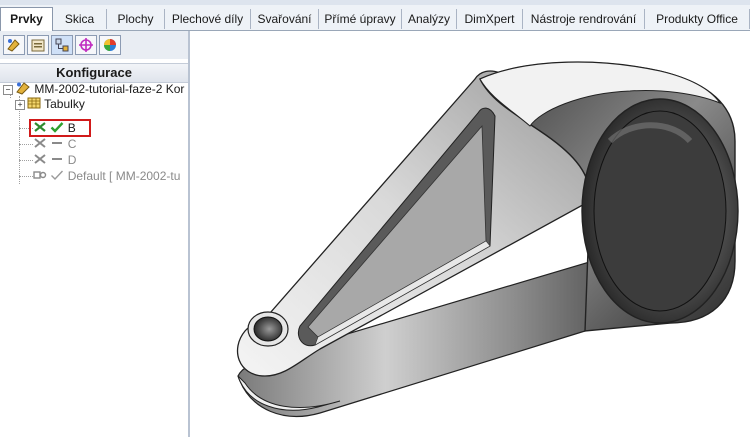  I want to click on tab-nastroje-rendrovani: Nástroje rendrování, so click(584, 19).